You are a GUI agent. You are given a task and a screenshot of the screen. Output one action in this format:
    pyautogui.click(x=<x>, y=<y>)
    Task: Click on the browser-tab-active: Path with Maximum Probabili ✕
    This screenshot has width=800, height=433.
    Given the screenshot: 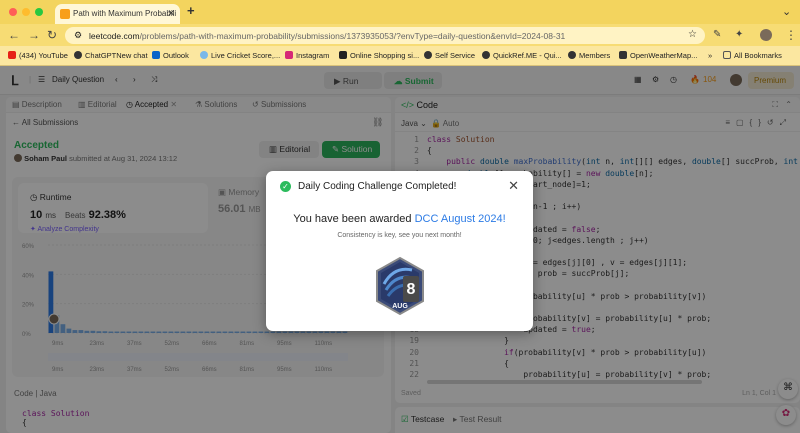 What is the action you would take?
    pyautogui.click(x=117, y=14)
    